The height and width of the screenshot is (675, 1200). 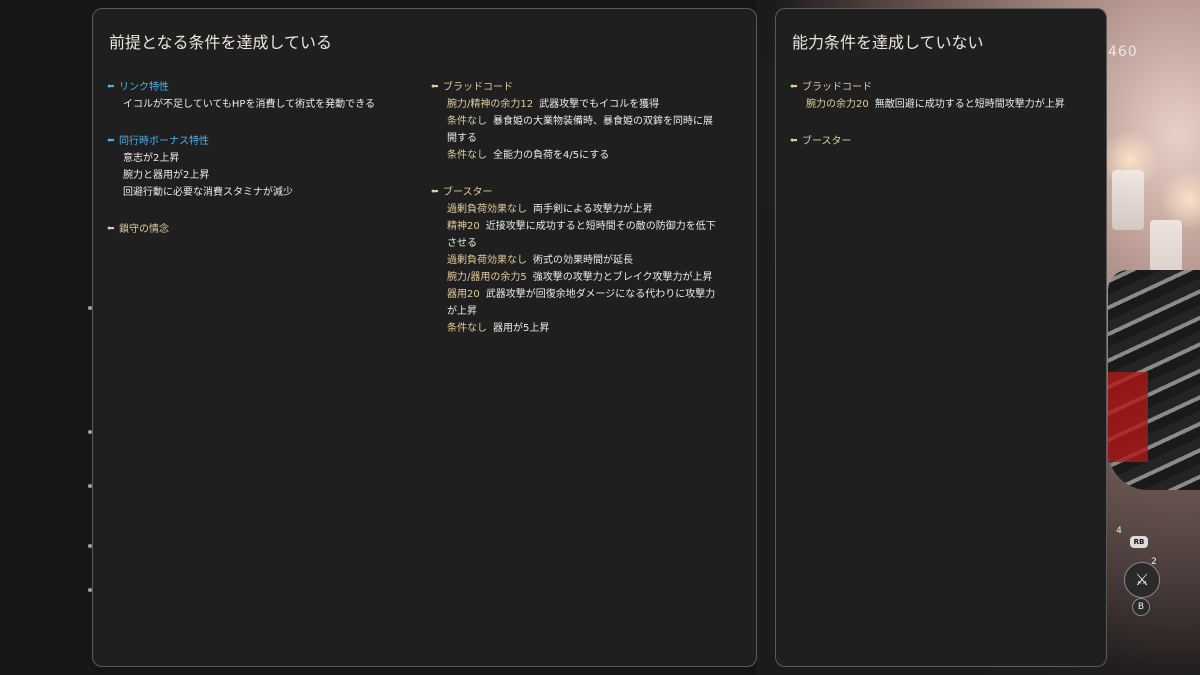 I want to click on list-item: 腕力/器用の余力5 強攻撃の攻撃力とブレイク攻撃力が上昇, so click(x=580, y=277).